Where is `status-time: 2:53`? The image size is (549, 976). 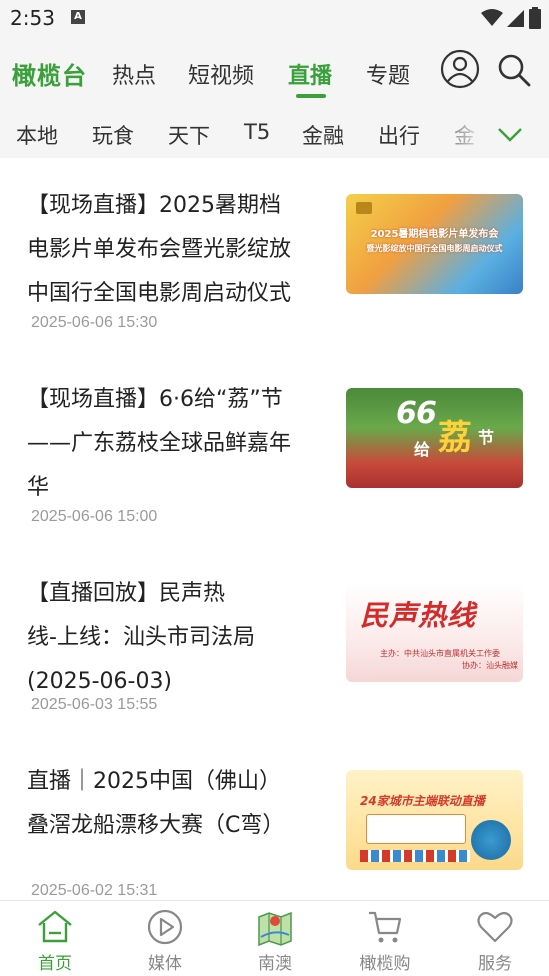
status-time: 2:53 is located at coordinates (32, 18).